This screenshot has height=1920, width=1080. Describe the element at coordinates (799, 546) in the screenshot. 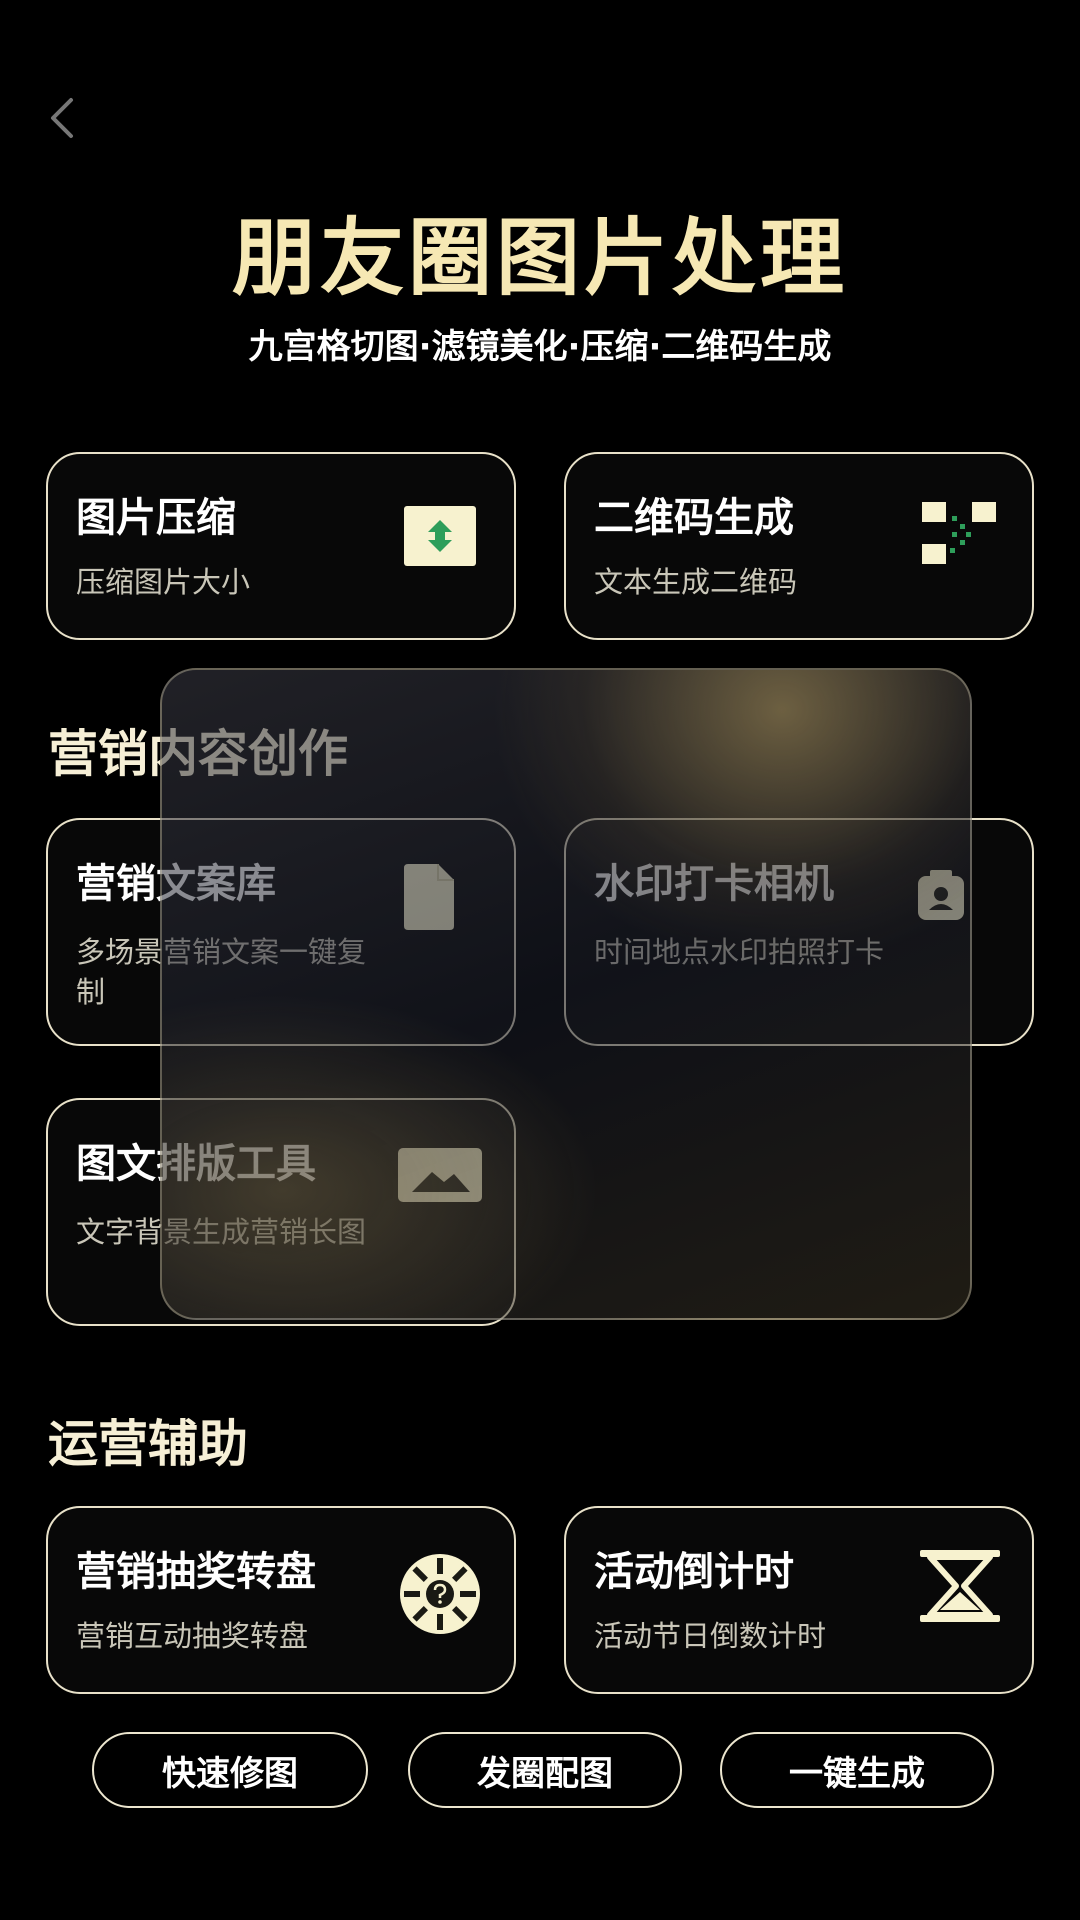

I see `card-qr-code: 二维码生成 文本生成二维码` at that location.